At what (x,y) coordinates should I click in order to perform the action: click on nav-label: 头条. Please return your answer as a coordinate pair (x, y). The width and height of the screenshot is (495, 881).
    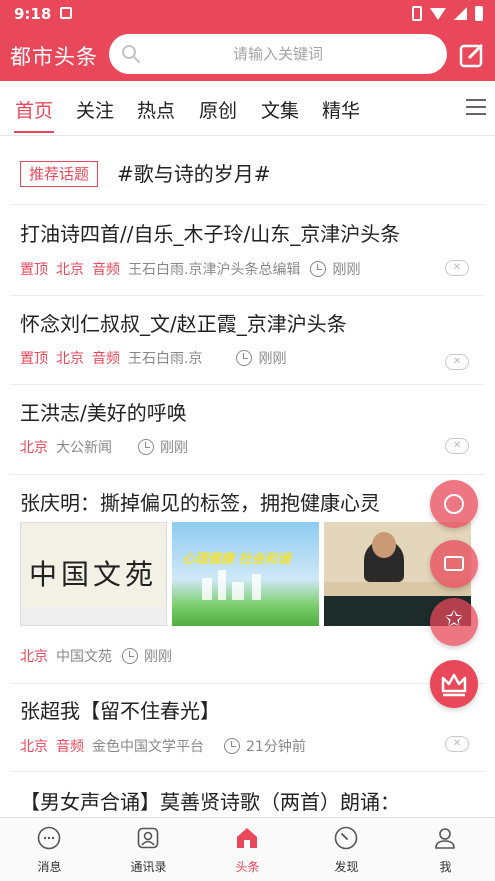
    Looking at the image, I should click on (247, 867).